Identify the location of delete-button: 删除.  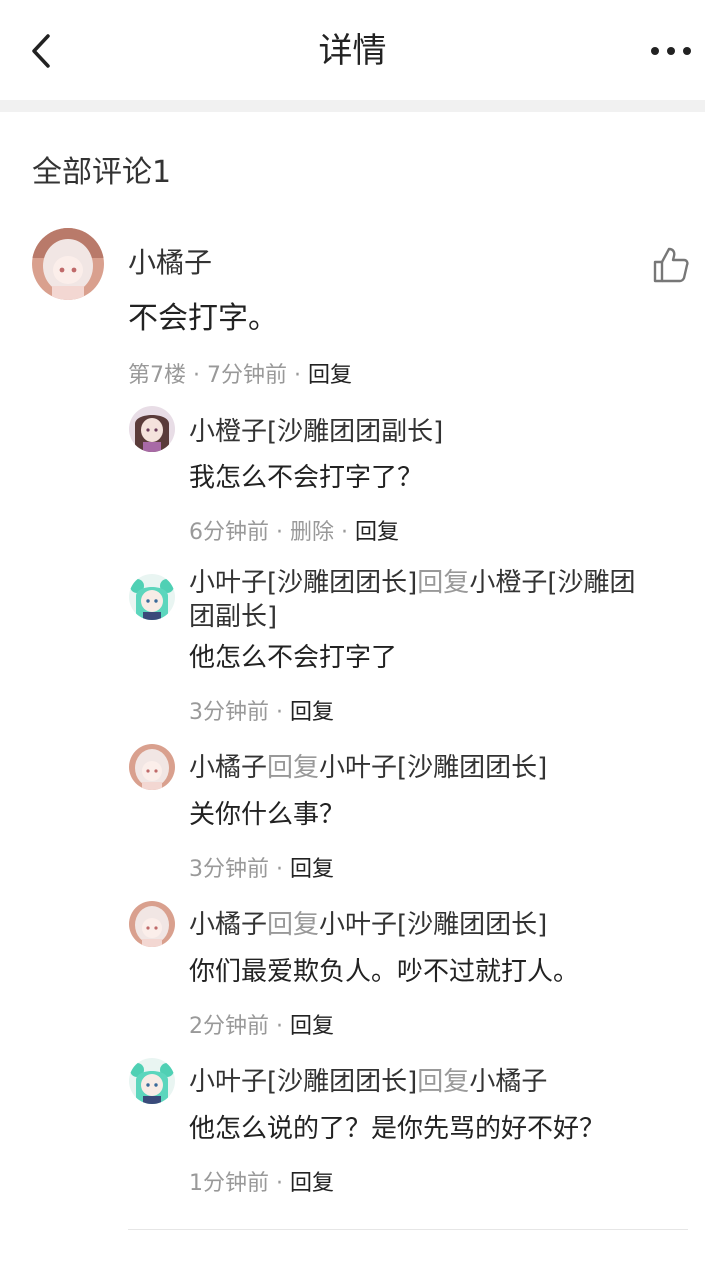
(312, 532).